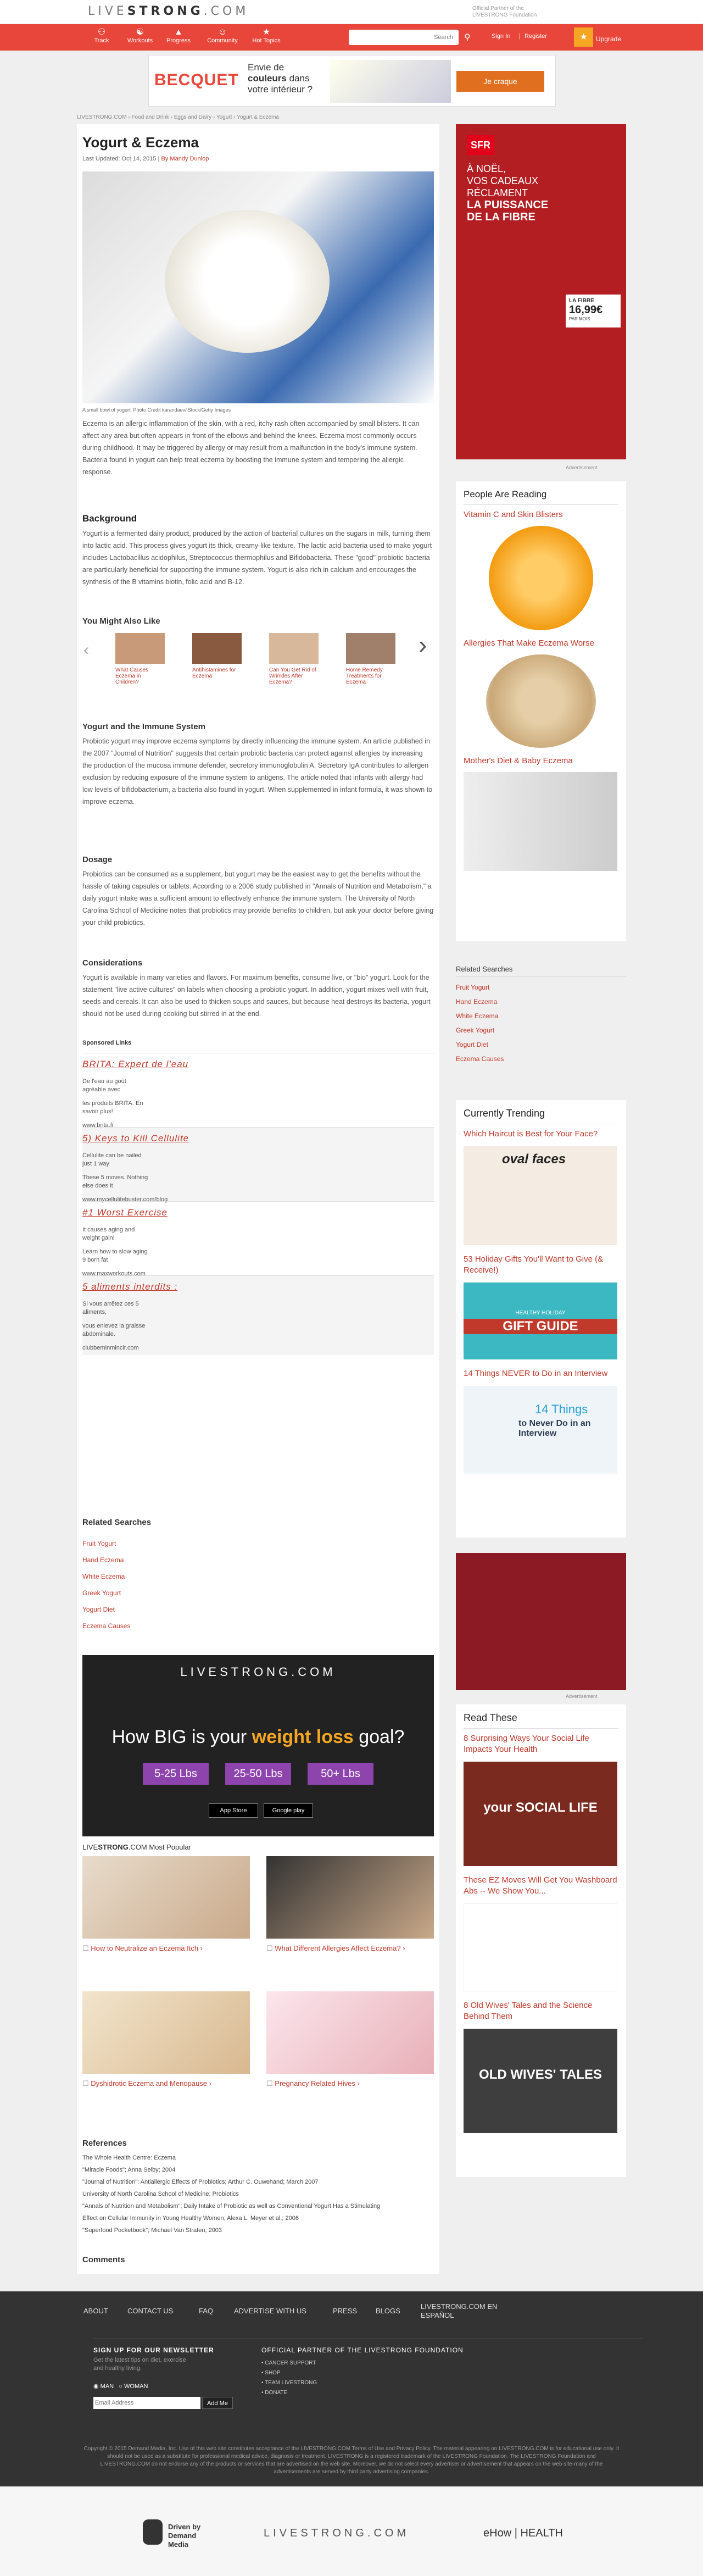 The height and width of the screenshot is (2576, 703). Describe the element at coordinates (233, 1810) in the screenshot. I see `app-store-button: App Store` at that location.